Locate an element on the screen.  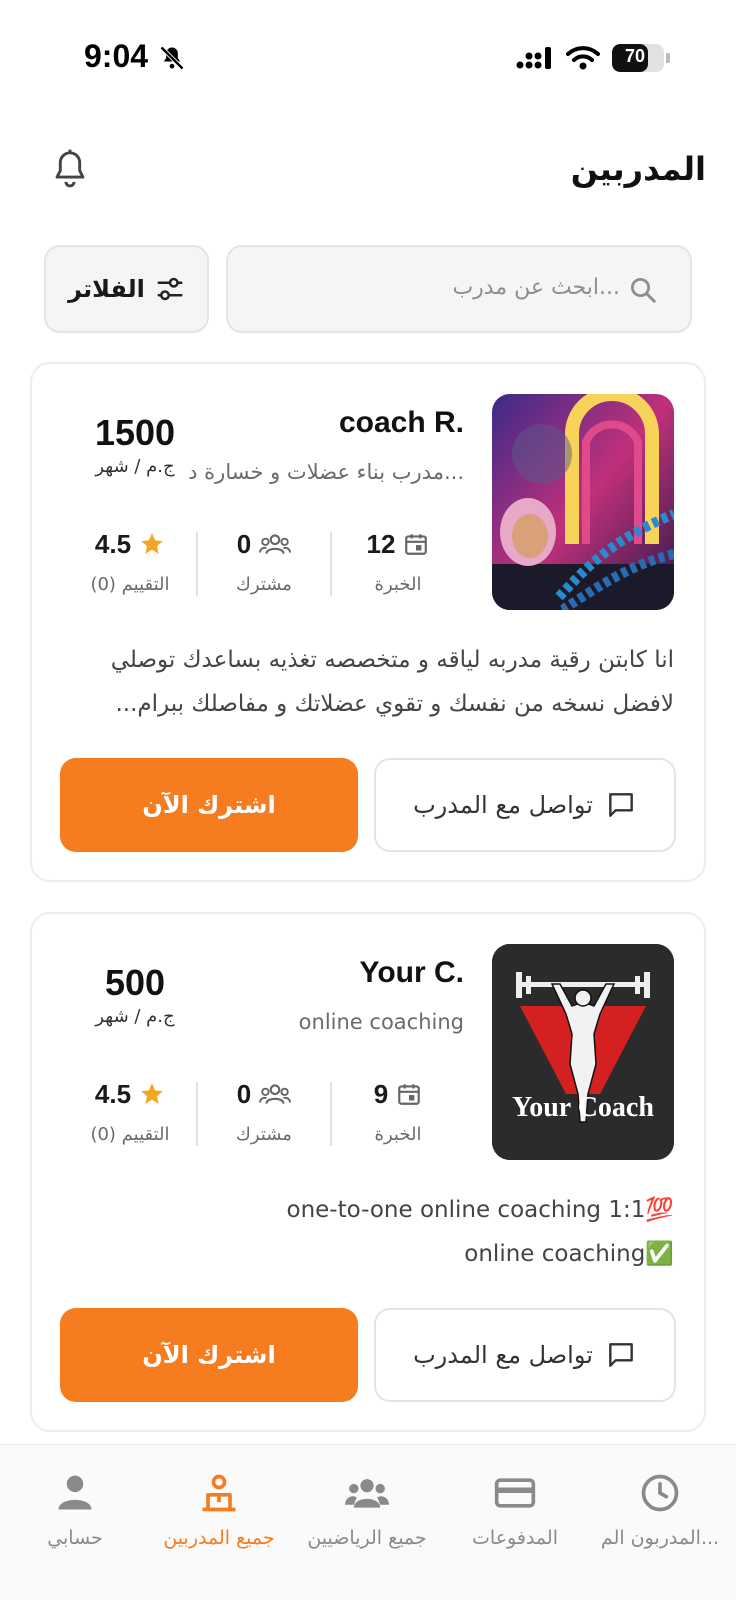
person-icon is located at coordinates (75, 1492).